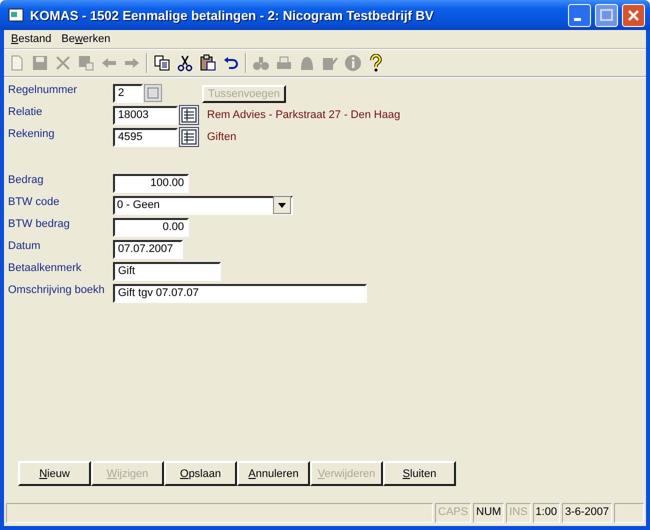  What do you see at coordinates (128, 93) in the screenshot?
I see `input-field: 2` at bounding box center [128, 93].